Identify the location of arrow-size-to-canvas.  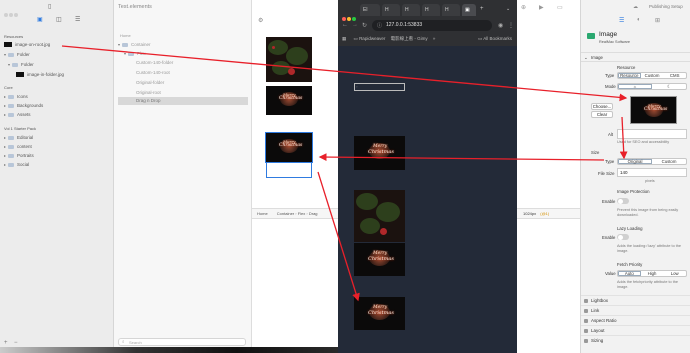
(461, 157).